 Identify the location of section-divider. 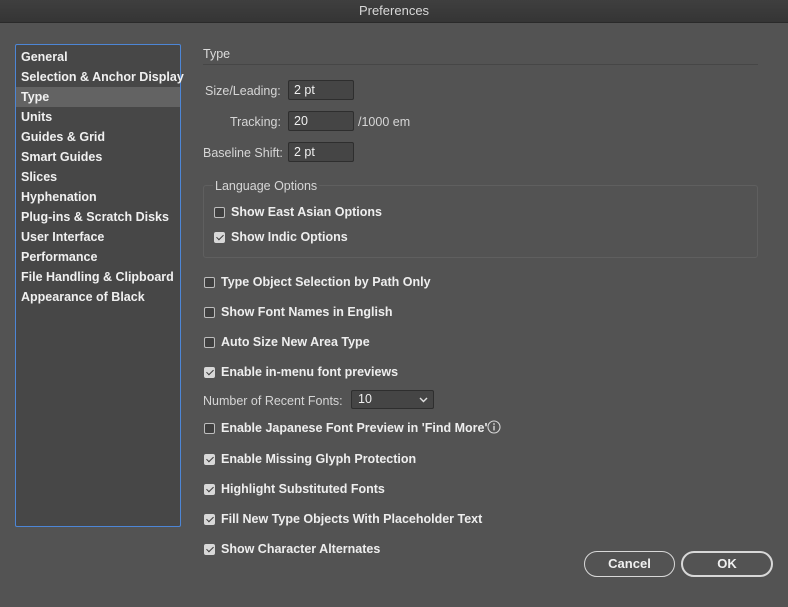
(480, 64).